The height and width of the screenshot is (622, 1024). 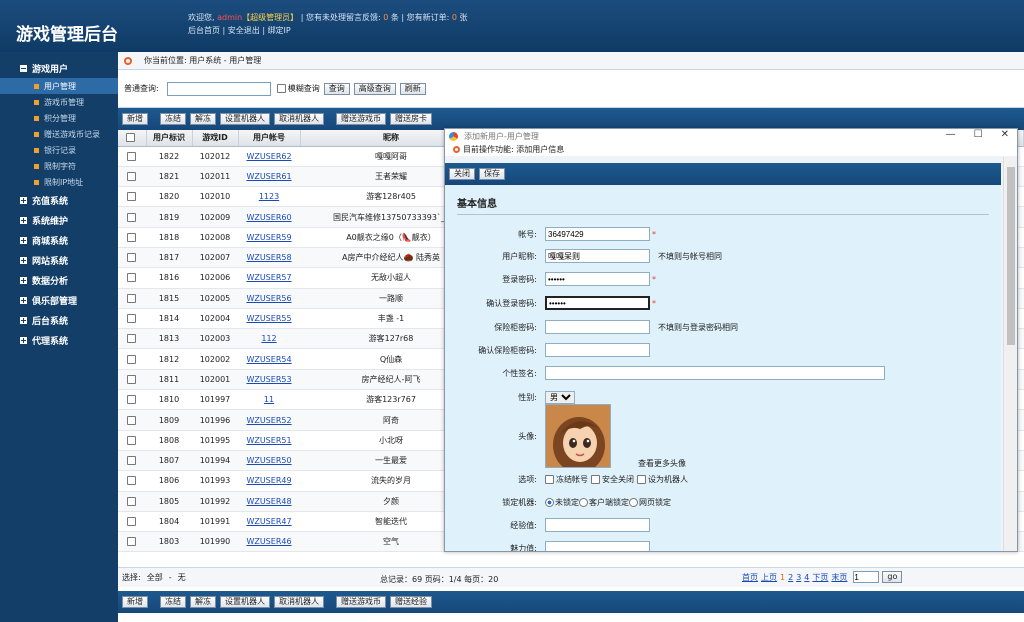 What do you see at coordinates (59, 182) in the screenshot?
I see `sidebar-item-restrict-ip: 限制IP地址` at bounding box center [59, 182].